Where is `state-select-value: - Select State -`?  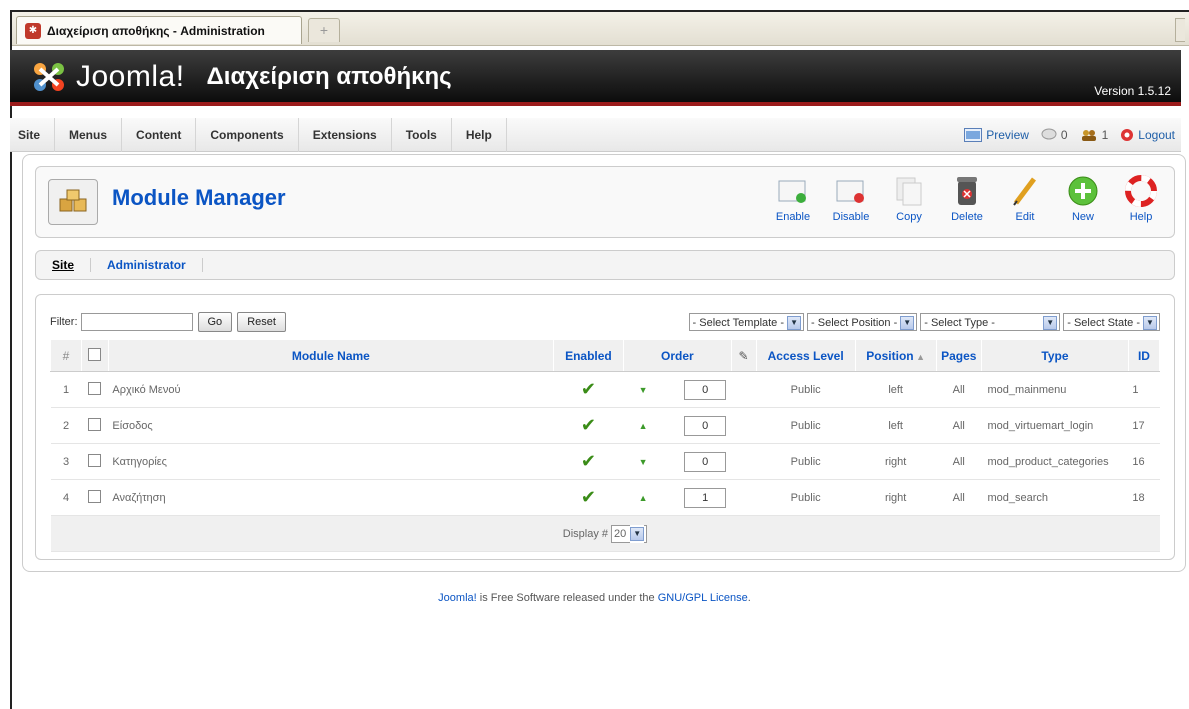 state-select-value: - Select State - is located at coordinates (1103, 322).